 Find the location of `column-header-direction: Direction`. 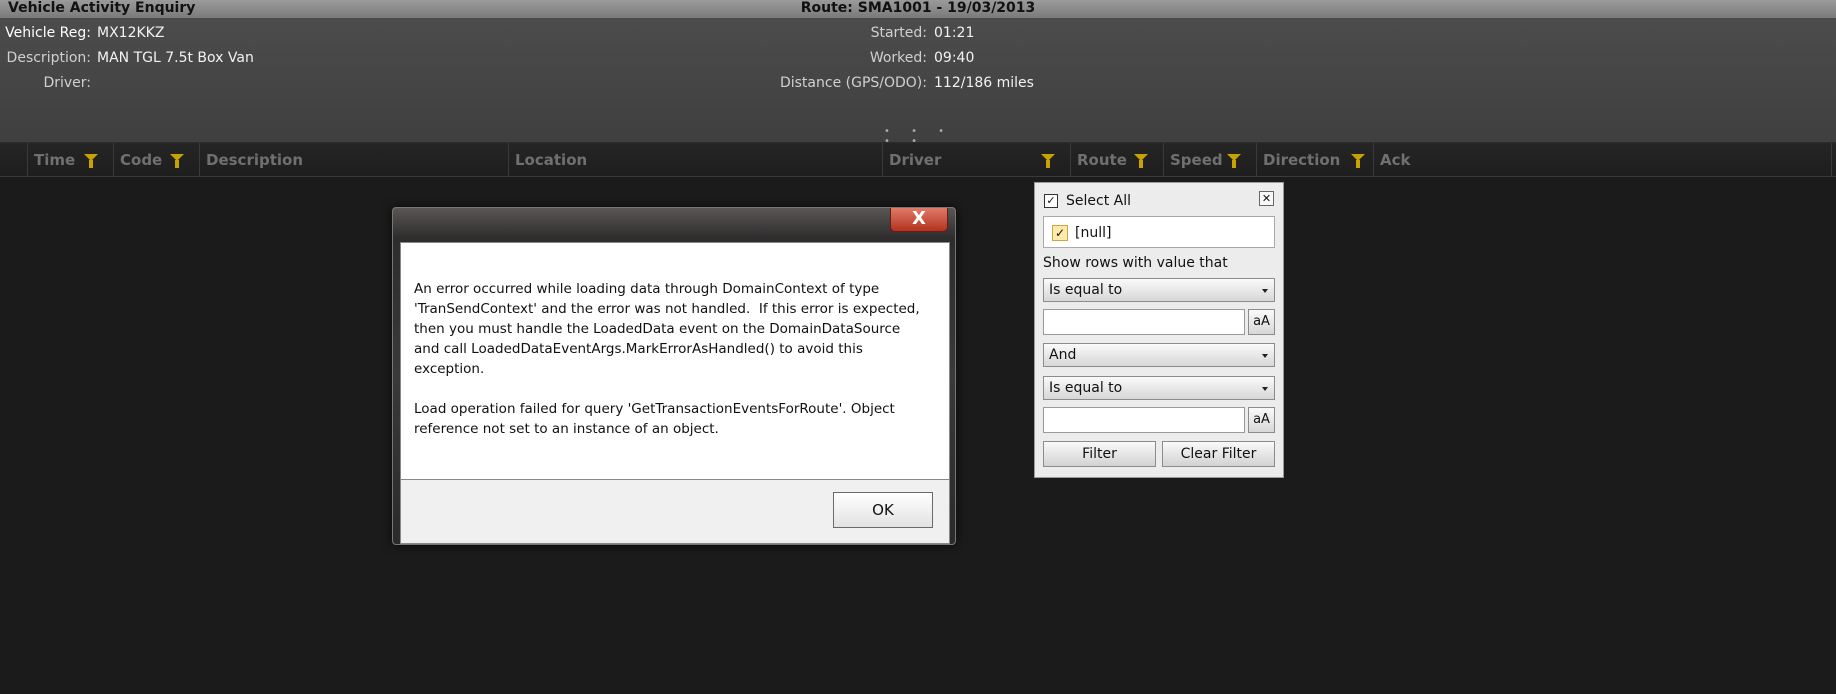

column-header-direction: Direction is located at coordinates (1314, 160).